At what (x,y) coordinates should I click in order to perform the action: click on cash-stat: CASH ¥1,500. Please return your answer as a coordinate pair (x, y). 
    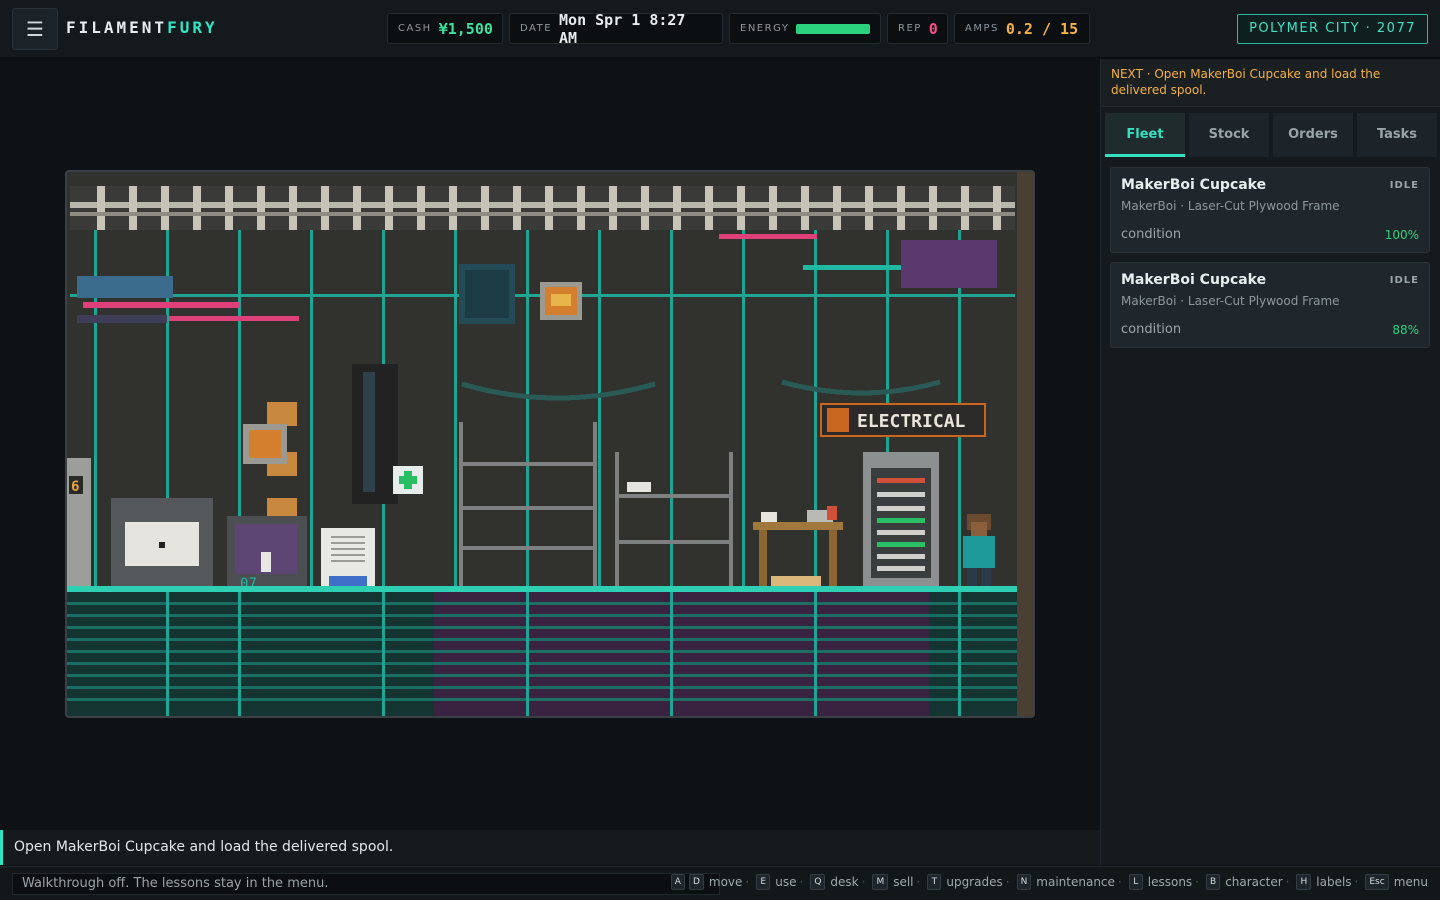
    Looking at the image, I should click on (445, 28).